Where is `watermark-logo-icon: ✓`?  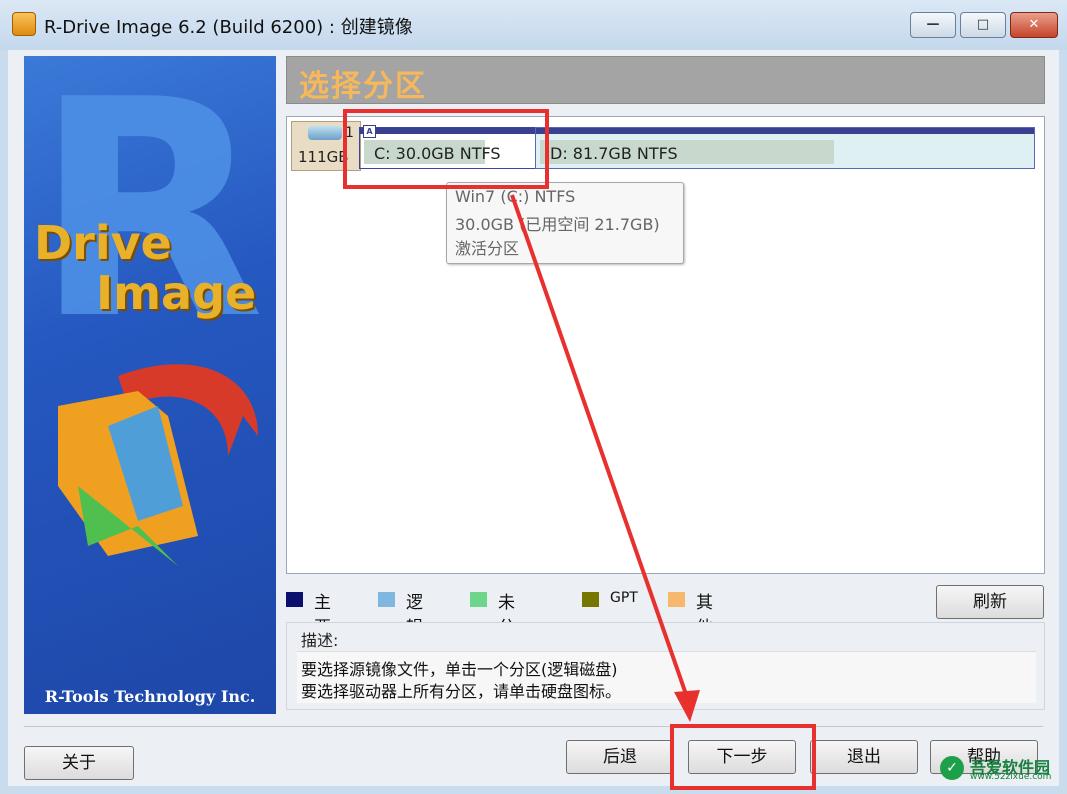
watermark-logo-icon: ✓ is located at coordinates (952, 768).